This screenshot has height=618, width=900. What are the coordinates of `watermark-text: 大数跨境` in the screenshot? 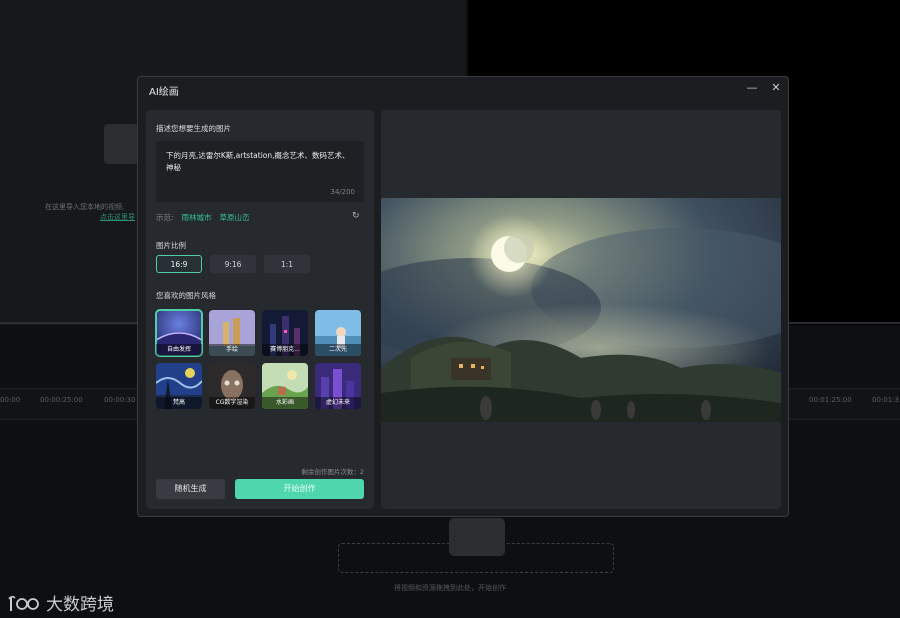 It's located at (80, 605).